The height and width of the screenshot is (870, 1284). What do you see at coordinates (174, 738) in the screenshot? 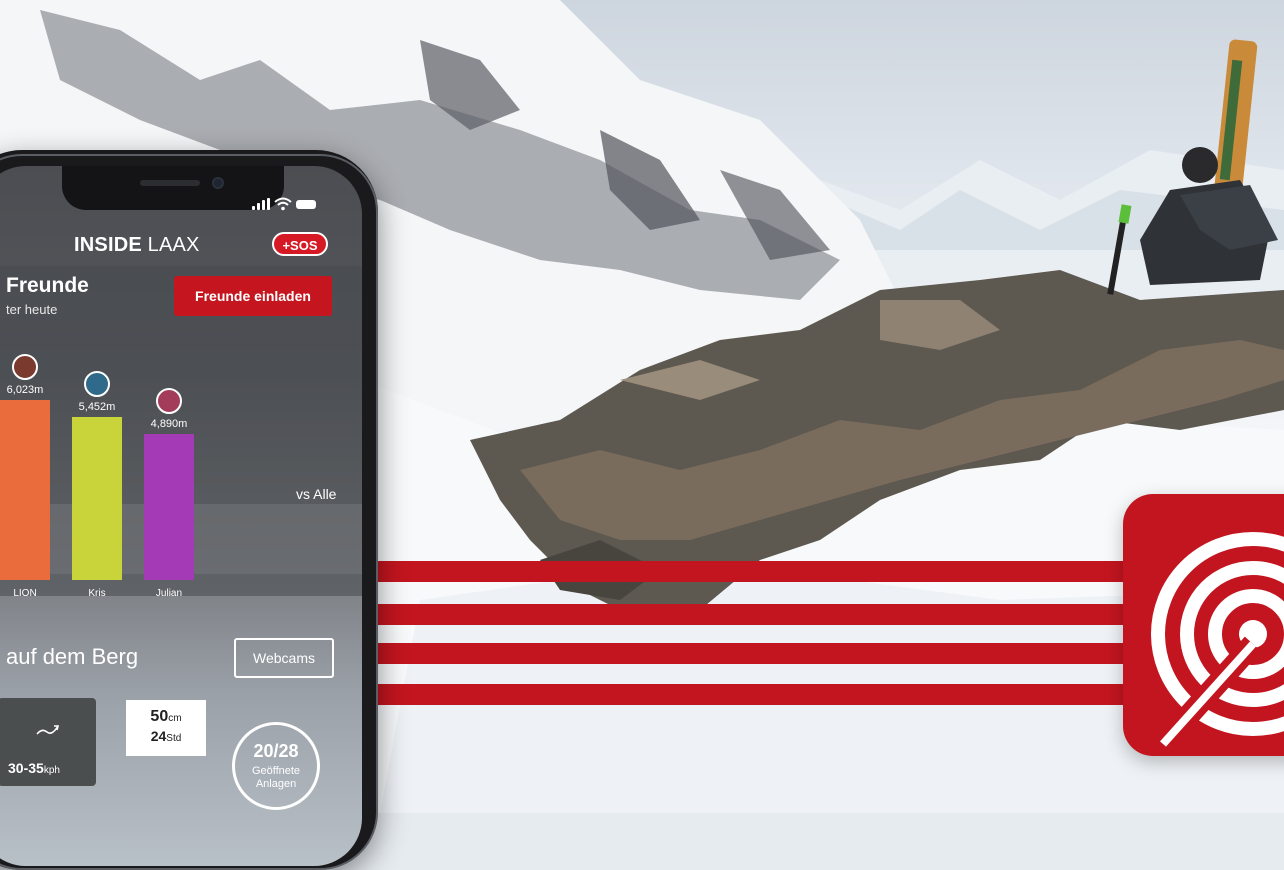
I see `snow-period-unit: Std` at bounding box center [174, 738].